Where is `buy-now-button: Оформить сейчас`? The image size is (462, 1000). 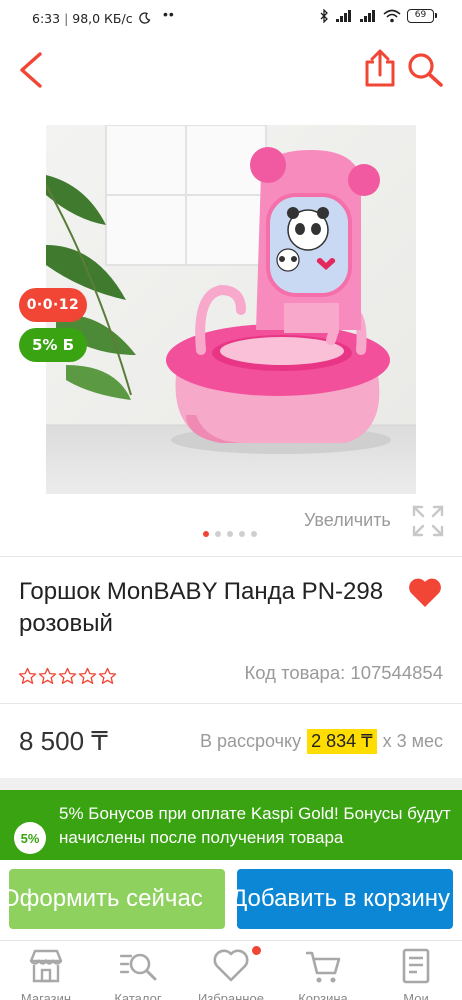
buy-now-button: Оформить сейчас is located at coordinates (117, 899).